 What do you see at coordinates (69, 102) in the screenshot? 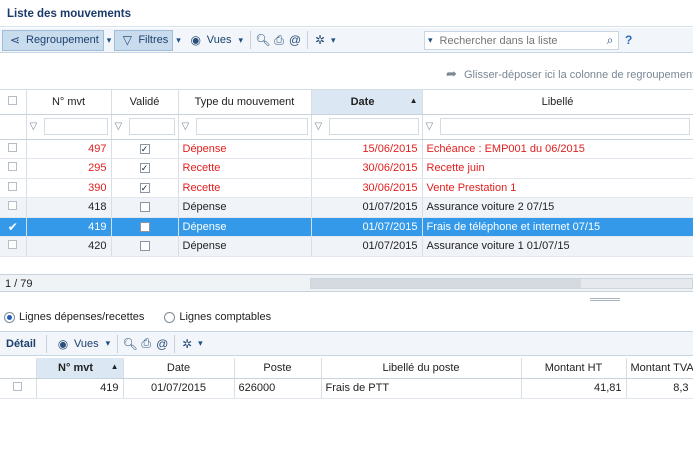
I see `column-header-num: N° mvt` at bounding box center [69, 102].